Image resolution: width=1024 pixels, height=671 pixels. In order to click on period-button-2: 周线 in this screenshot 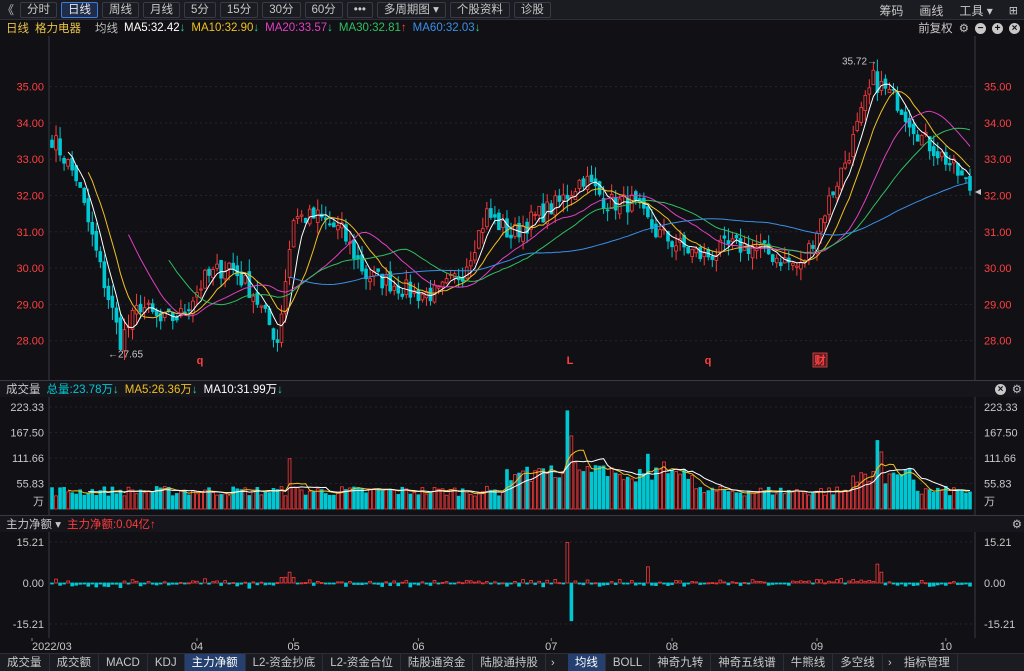, I will do `click(120, 9)`.